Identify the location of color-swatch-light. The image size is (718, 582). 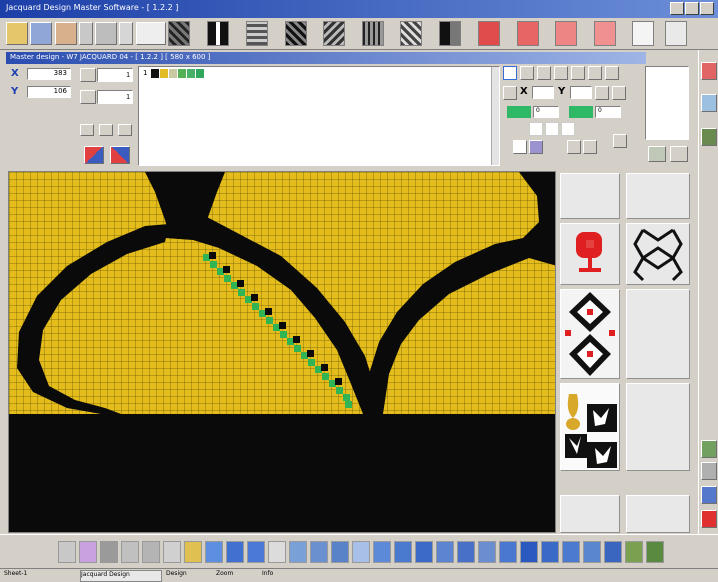
(676, 33).